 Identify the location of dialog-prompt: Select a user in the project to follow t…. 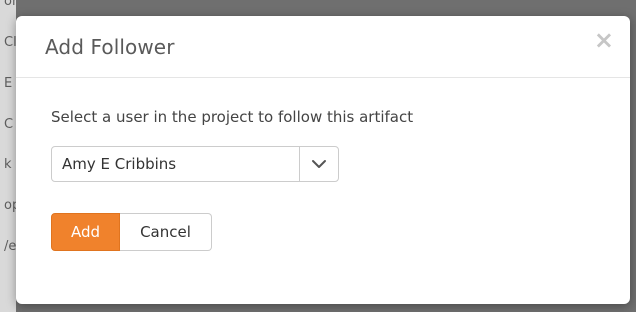
(232, 117).